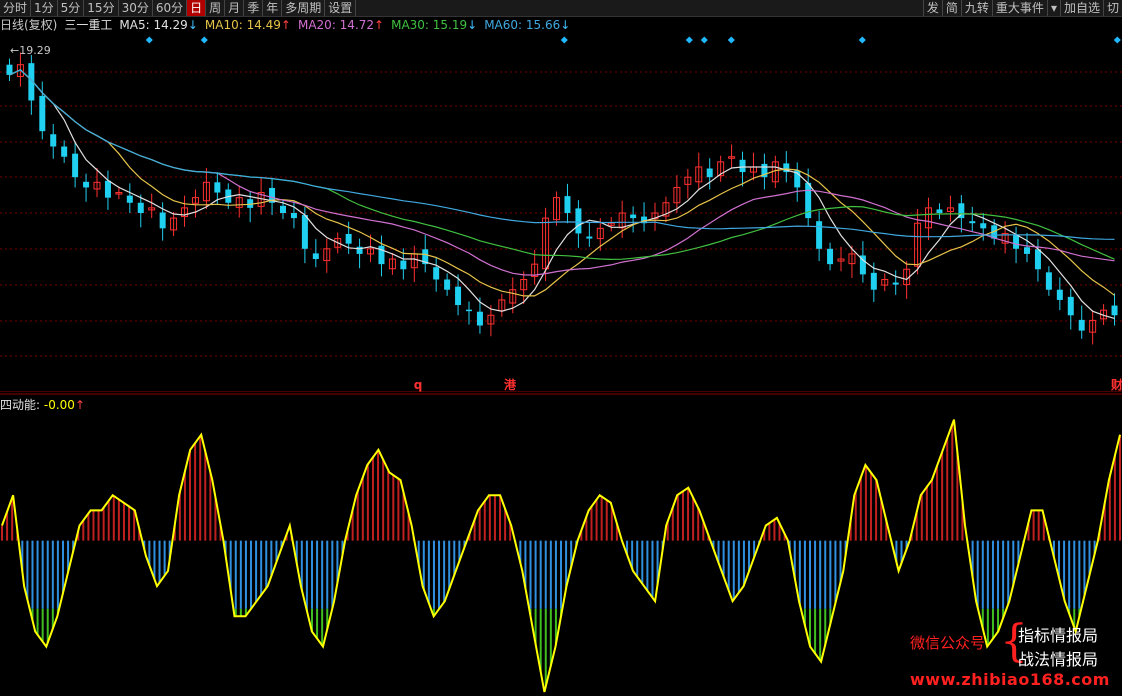  Describe the element at coordinates (948, 643) in the screenshot. I see `watermark-wechat: 微信公众号` at that location.